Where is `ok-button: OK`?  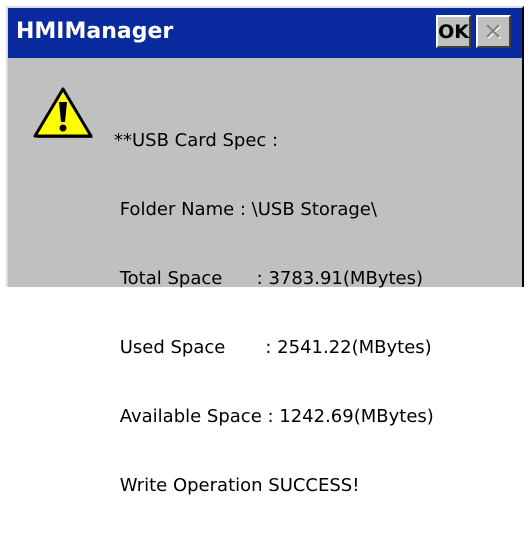
ok-button: OK is located at coordinates (453, 31).